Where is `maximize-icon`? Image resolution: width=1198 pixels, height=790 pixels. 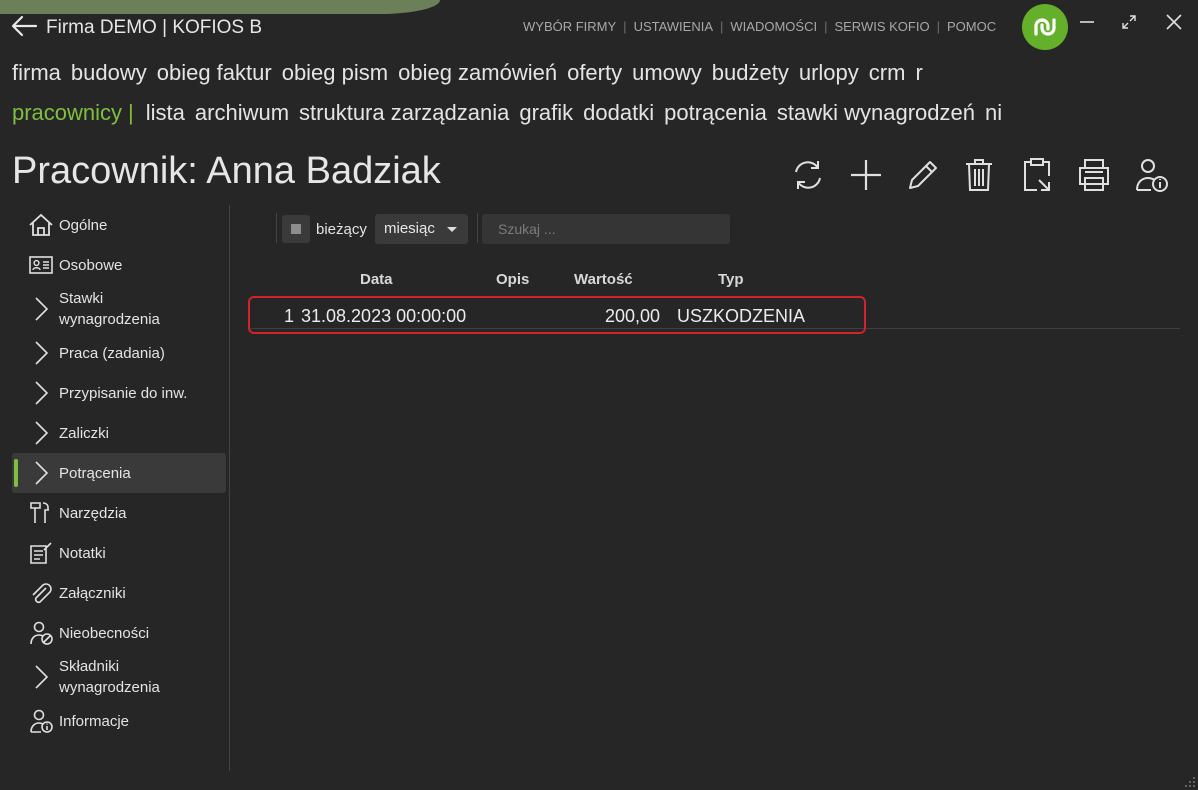
maximize-icon is located at coordinates (1129, 22).